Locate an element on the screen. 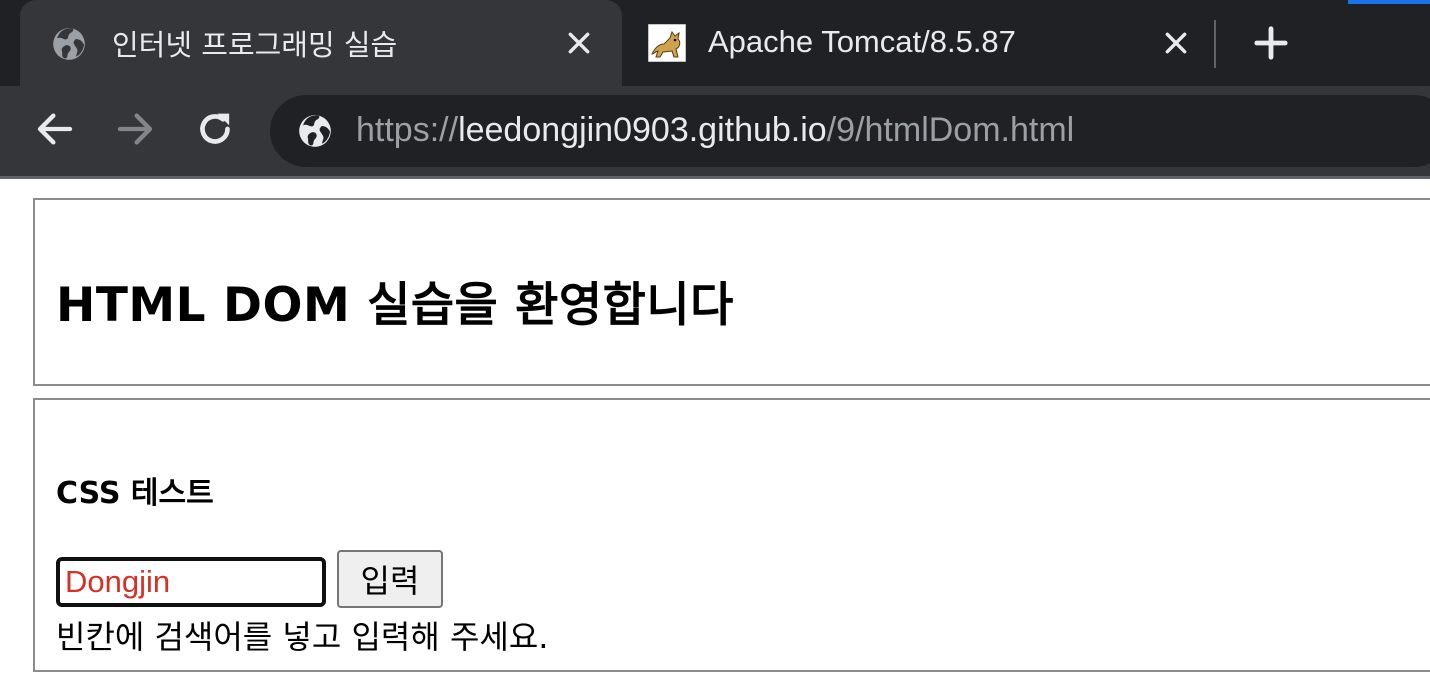 The image size is (1430, 687). url-scheme: https:// is located at coordinates (407, 130).